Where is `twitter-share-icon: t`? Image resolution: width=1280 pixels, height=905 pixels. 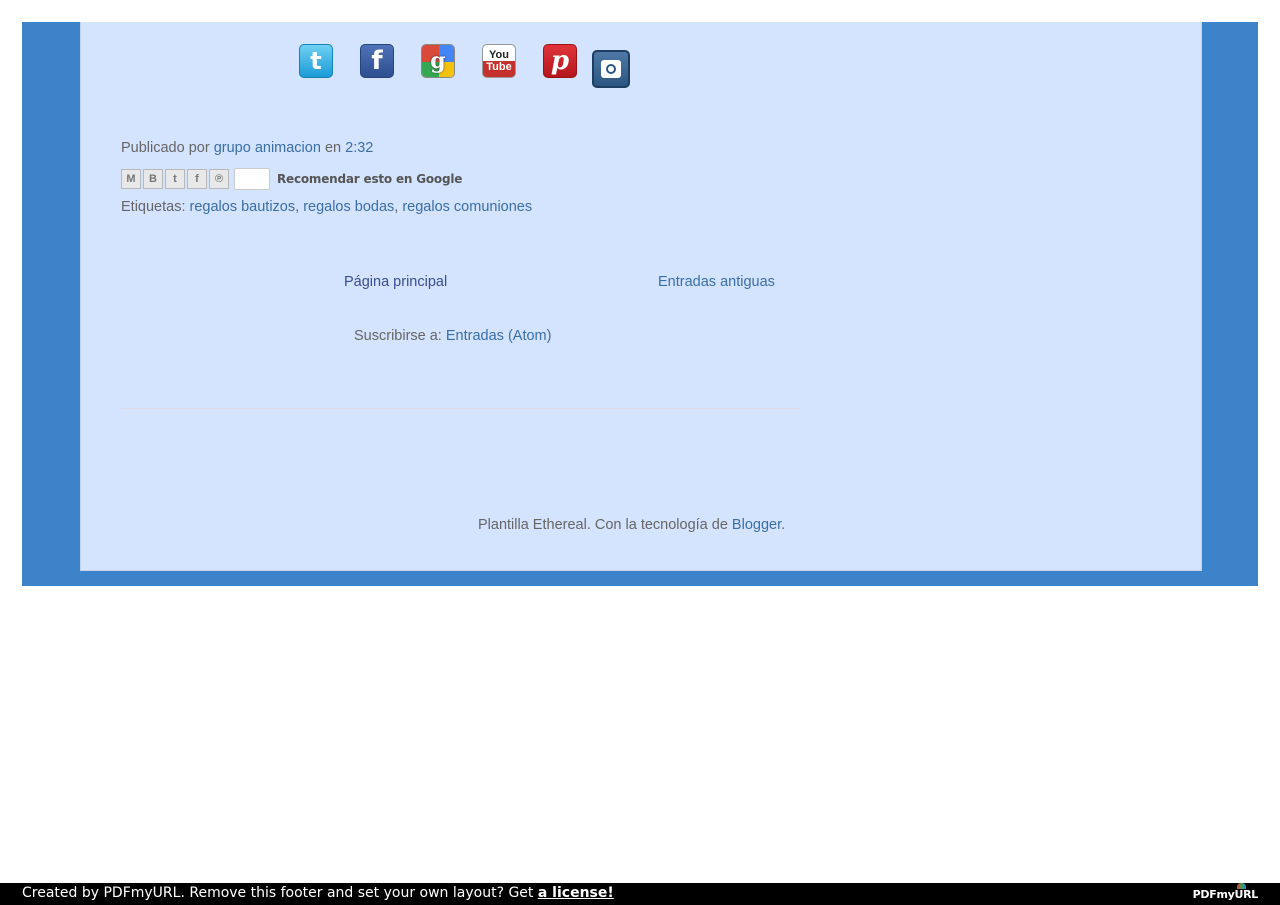
twitter-share-icon: t is located at coordinates (175, 179).